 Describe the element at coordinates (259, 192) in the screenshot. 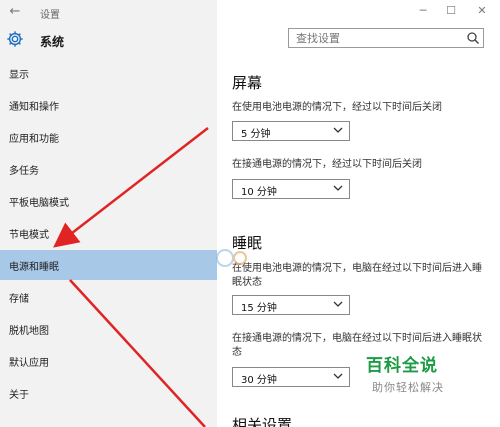

I see `dropdown-value: 10 分钟` at that location.